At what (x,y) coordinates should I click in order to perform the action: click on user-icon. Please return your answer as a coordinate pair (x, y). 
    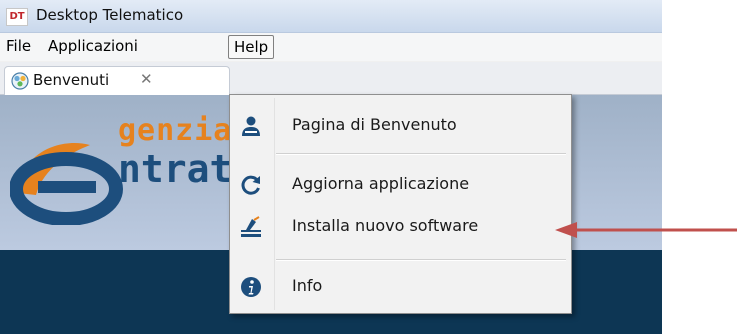
    Looking at the image, I should click on (251, 126).